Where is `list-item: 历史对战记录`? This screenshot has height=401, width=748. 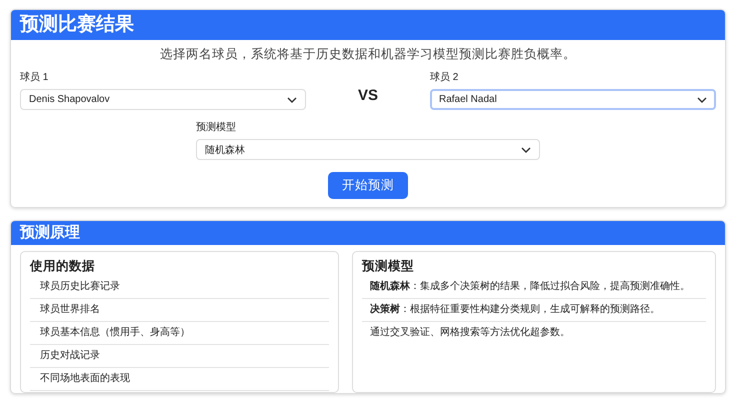
list-item: 历史对战记录 is located at coordinates (179, 356).